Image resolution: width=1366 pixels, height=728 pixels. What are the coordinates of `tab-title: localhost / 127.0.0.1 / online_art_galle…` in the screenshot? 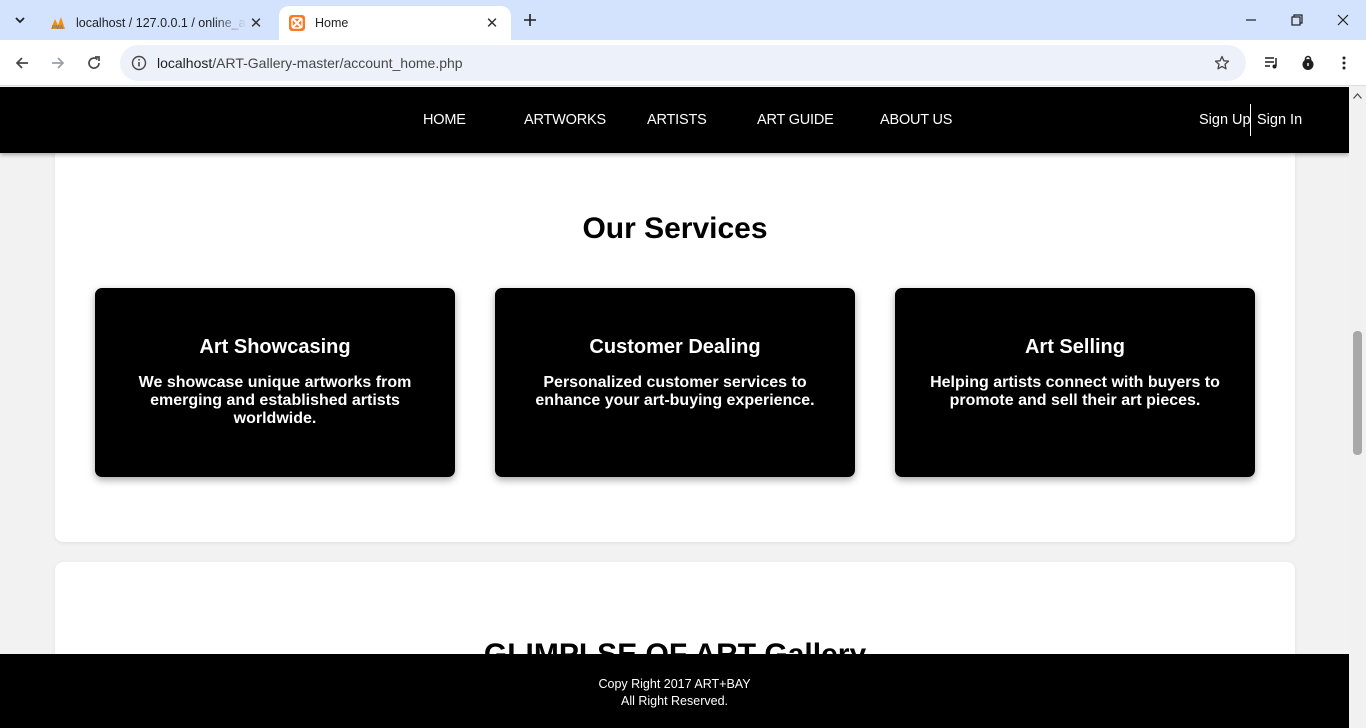 It's located at (161, 23).